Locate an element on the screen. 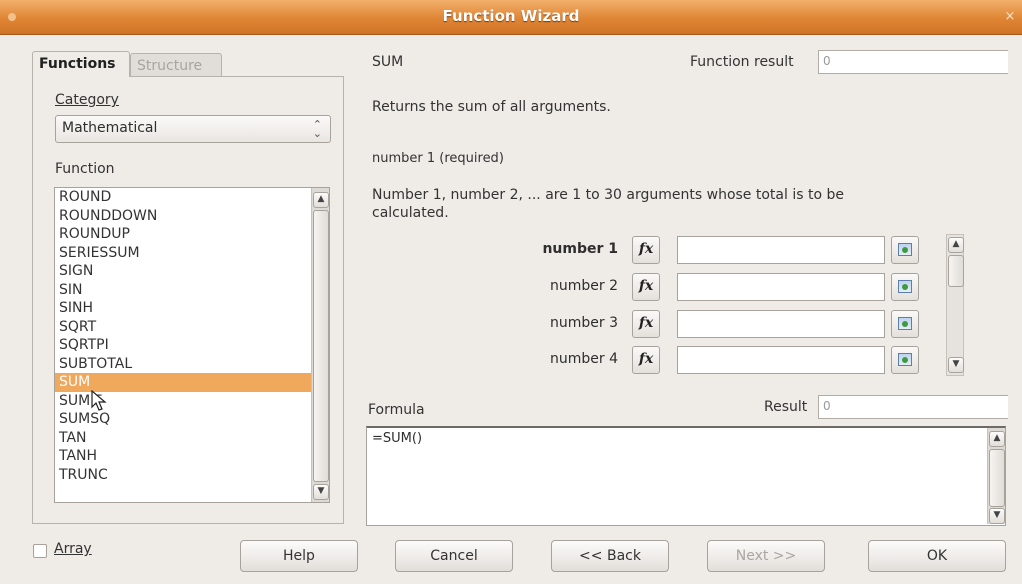  category-label: Category is located at coordinates (87, 100).